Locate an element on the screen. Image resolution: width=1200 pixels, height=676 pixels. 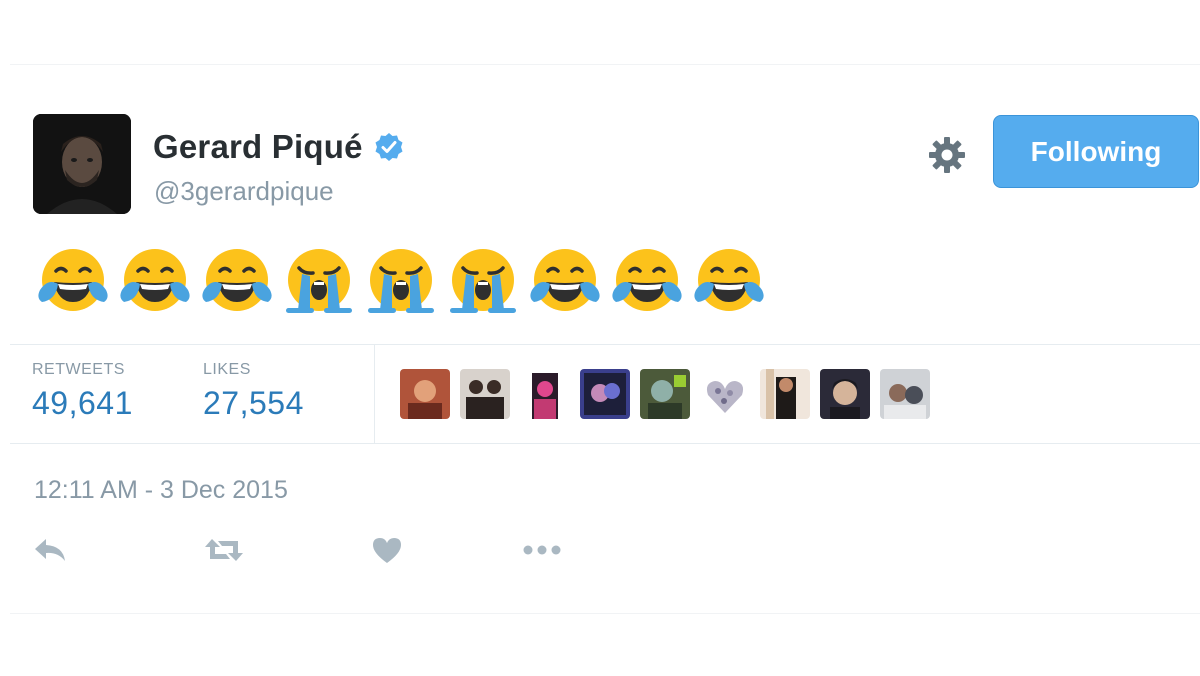
tweet-text is located at coordinates (405, 281).